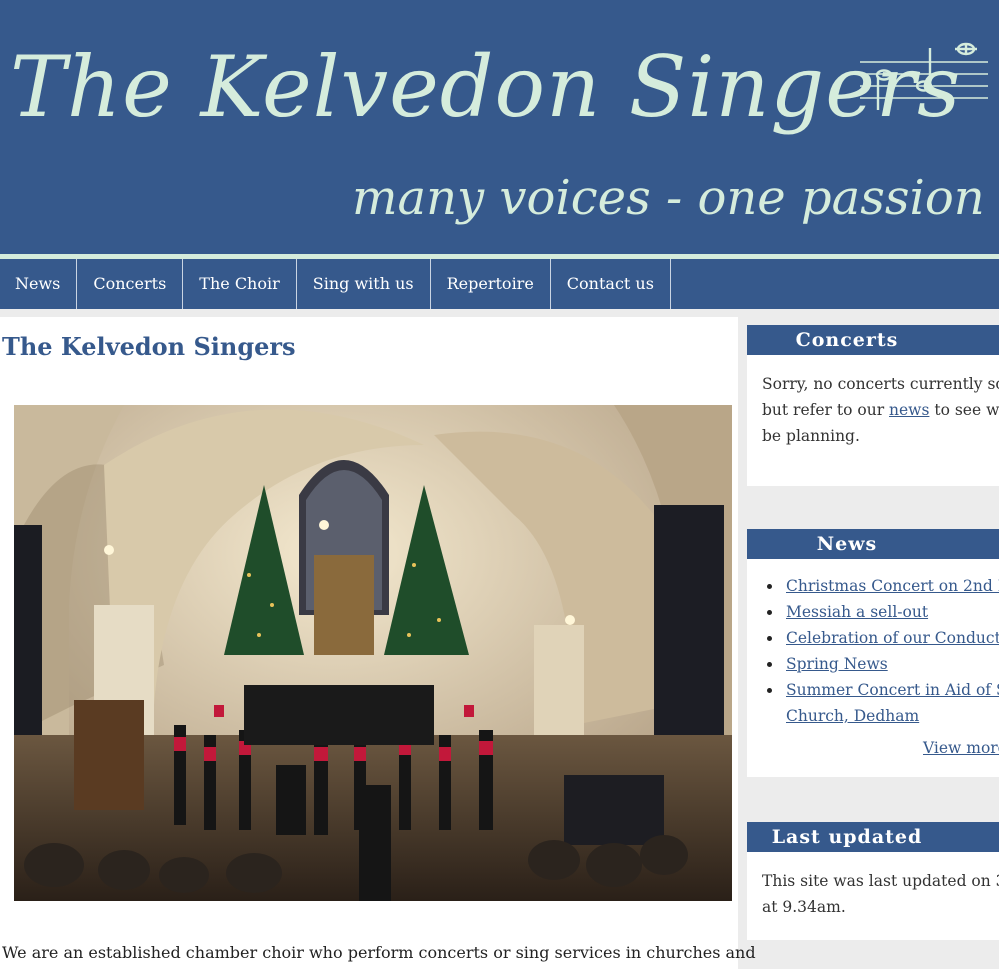 This screenshot has height=969, width=999. I want to click on nav-the-choir: The Choir, so click(240, 284).